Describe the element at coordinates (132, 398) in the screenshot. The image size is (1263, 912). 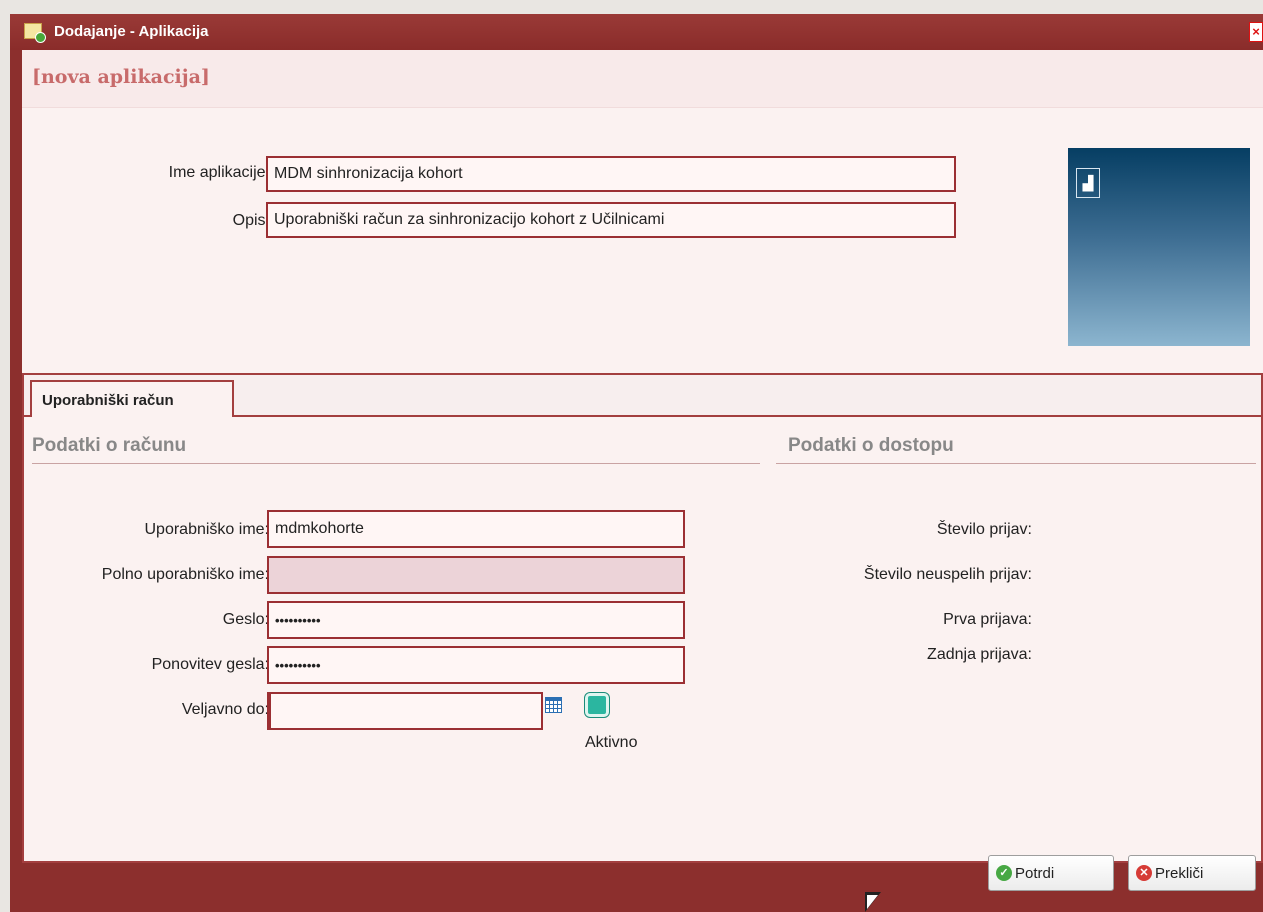
I see `tab-user-account: Uporabniški račun` at that location.